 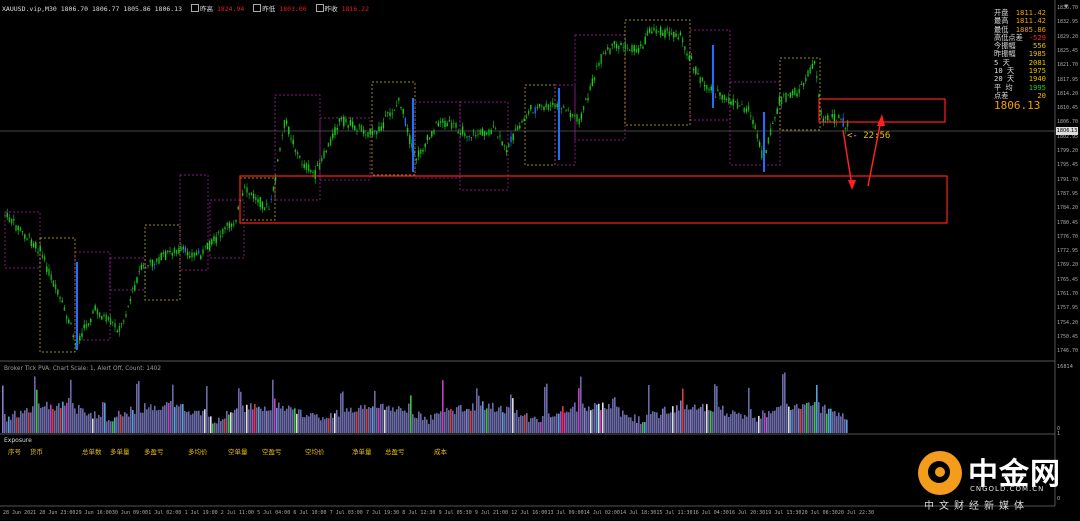 What do you see at coordinates (272, 452) in the screenshot?
I see `exposure-column-header: 空盈亏` at bounding box center [272, 452].